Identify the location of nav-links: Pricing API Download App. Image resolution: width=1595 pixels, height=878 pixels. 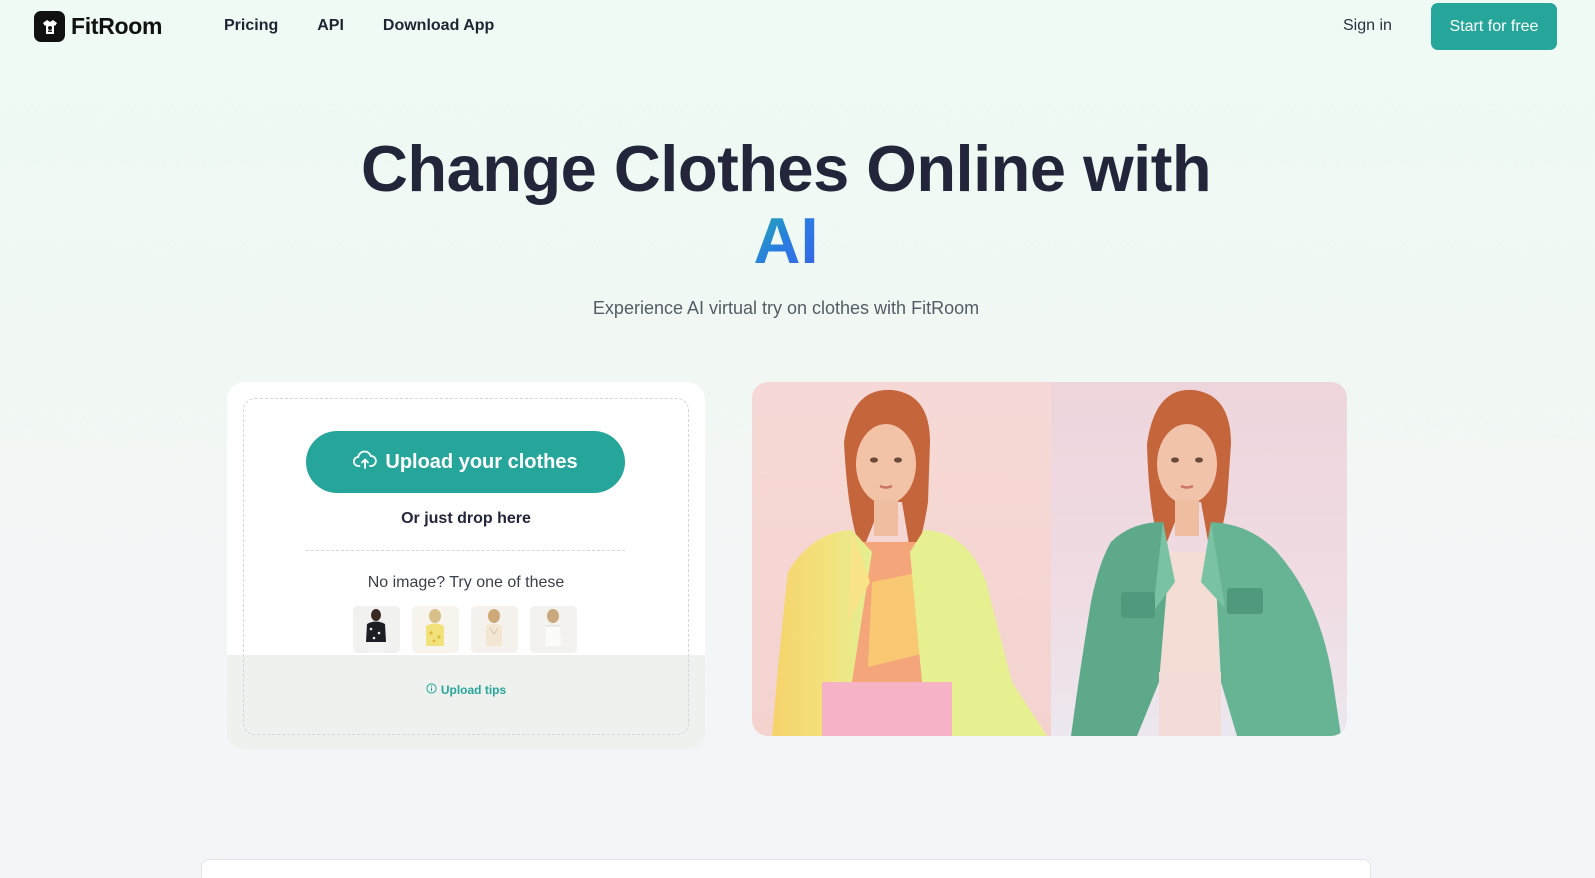
(378, 26).